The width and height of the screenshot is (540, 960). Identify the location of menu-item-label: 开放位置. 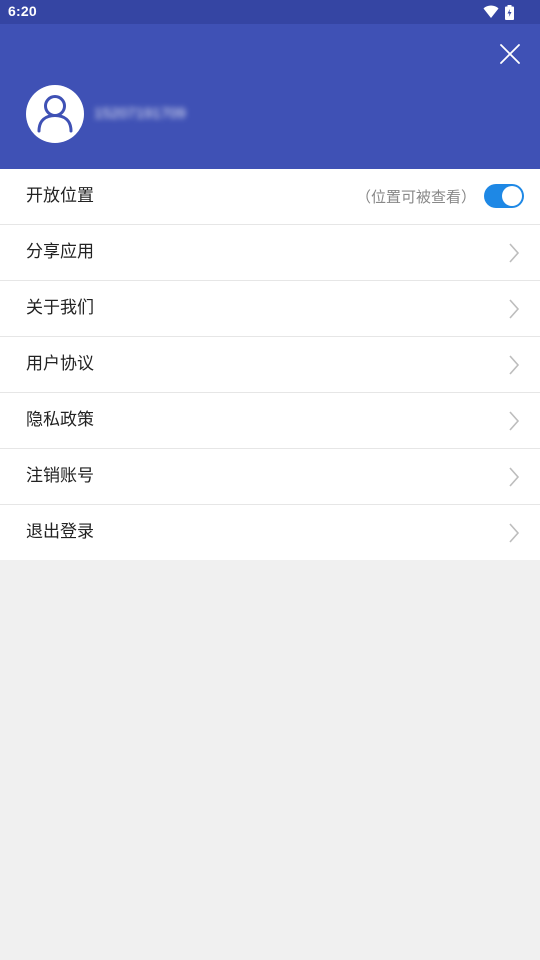
(60, 196).